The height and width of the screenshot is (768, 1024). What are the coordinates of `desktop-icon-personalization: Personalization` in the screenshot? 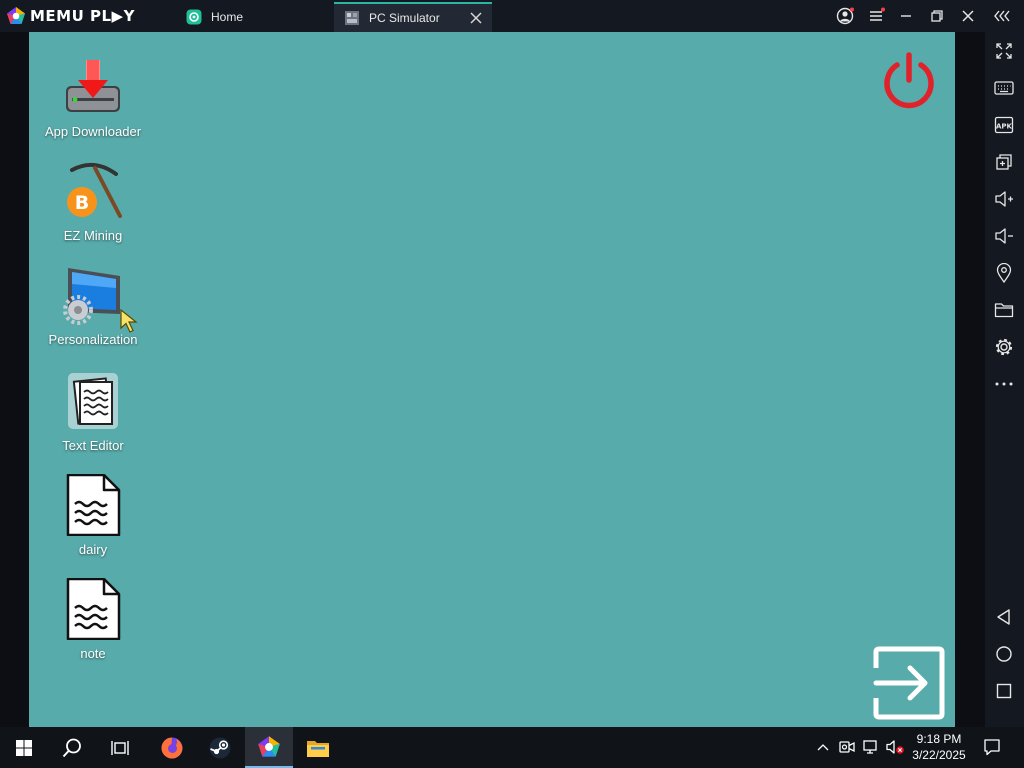 It's located at (93, 305).